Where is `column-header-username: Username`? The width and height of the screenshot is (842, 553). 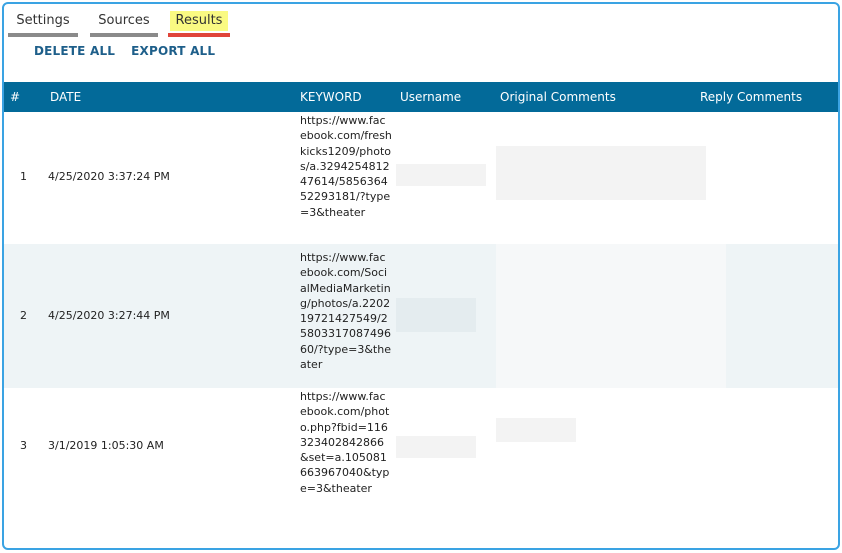 column-header-username: Username is located at coordinates (430, 97).